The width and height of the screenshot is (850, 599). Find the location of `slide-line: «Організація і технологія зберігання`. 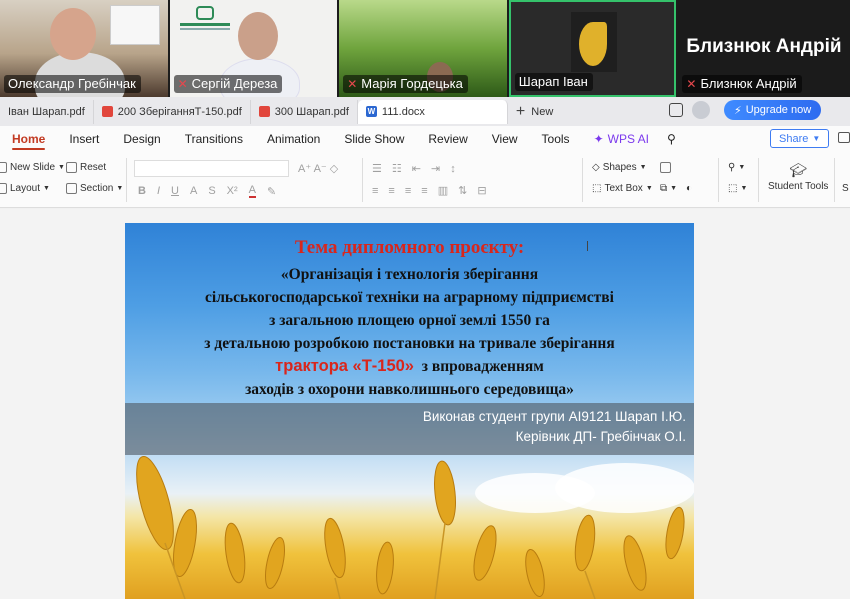

slide-line: «Організація і технологія зберігання is located at coordinates (409, 274).